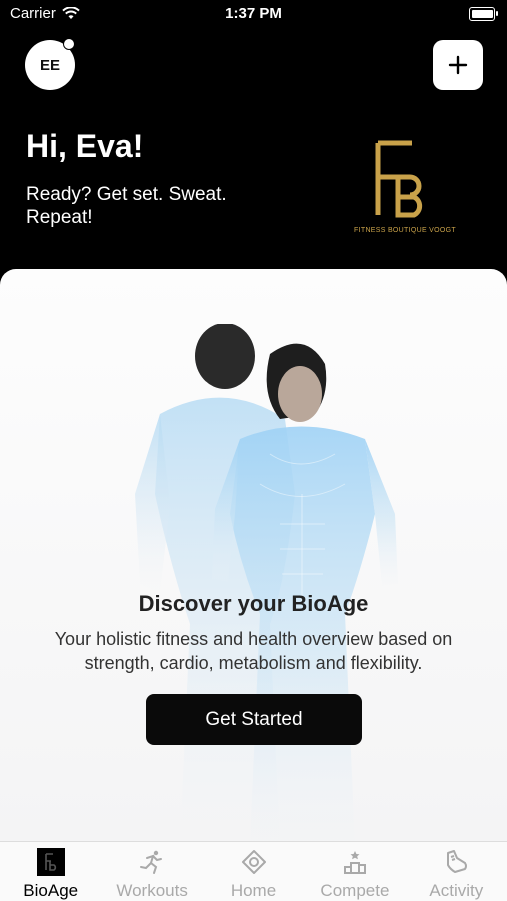  I want to click on tab-bar: BioAge Workouts Home Compete Activity, so click(253, 871).